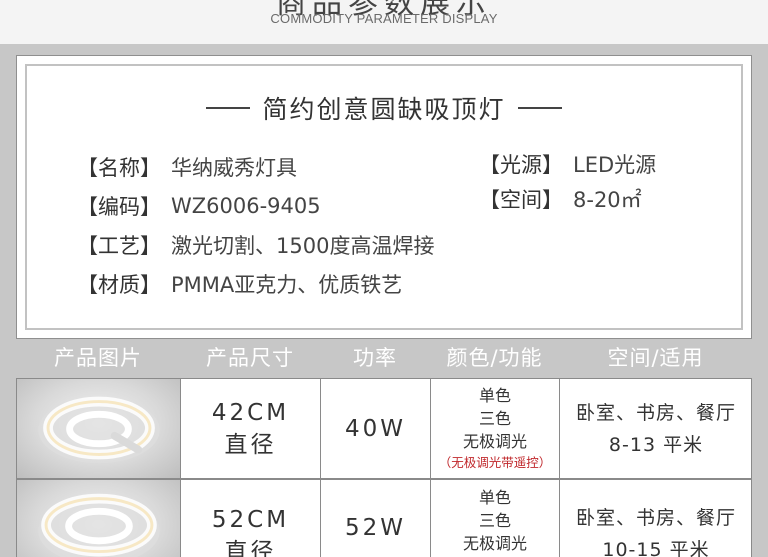  I want to click on card-title-row: 简约创意圆缺吸顶灯, so click(384, 108).